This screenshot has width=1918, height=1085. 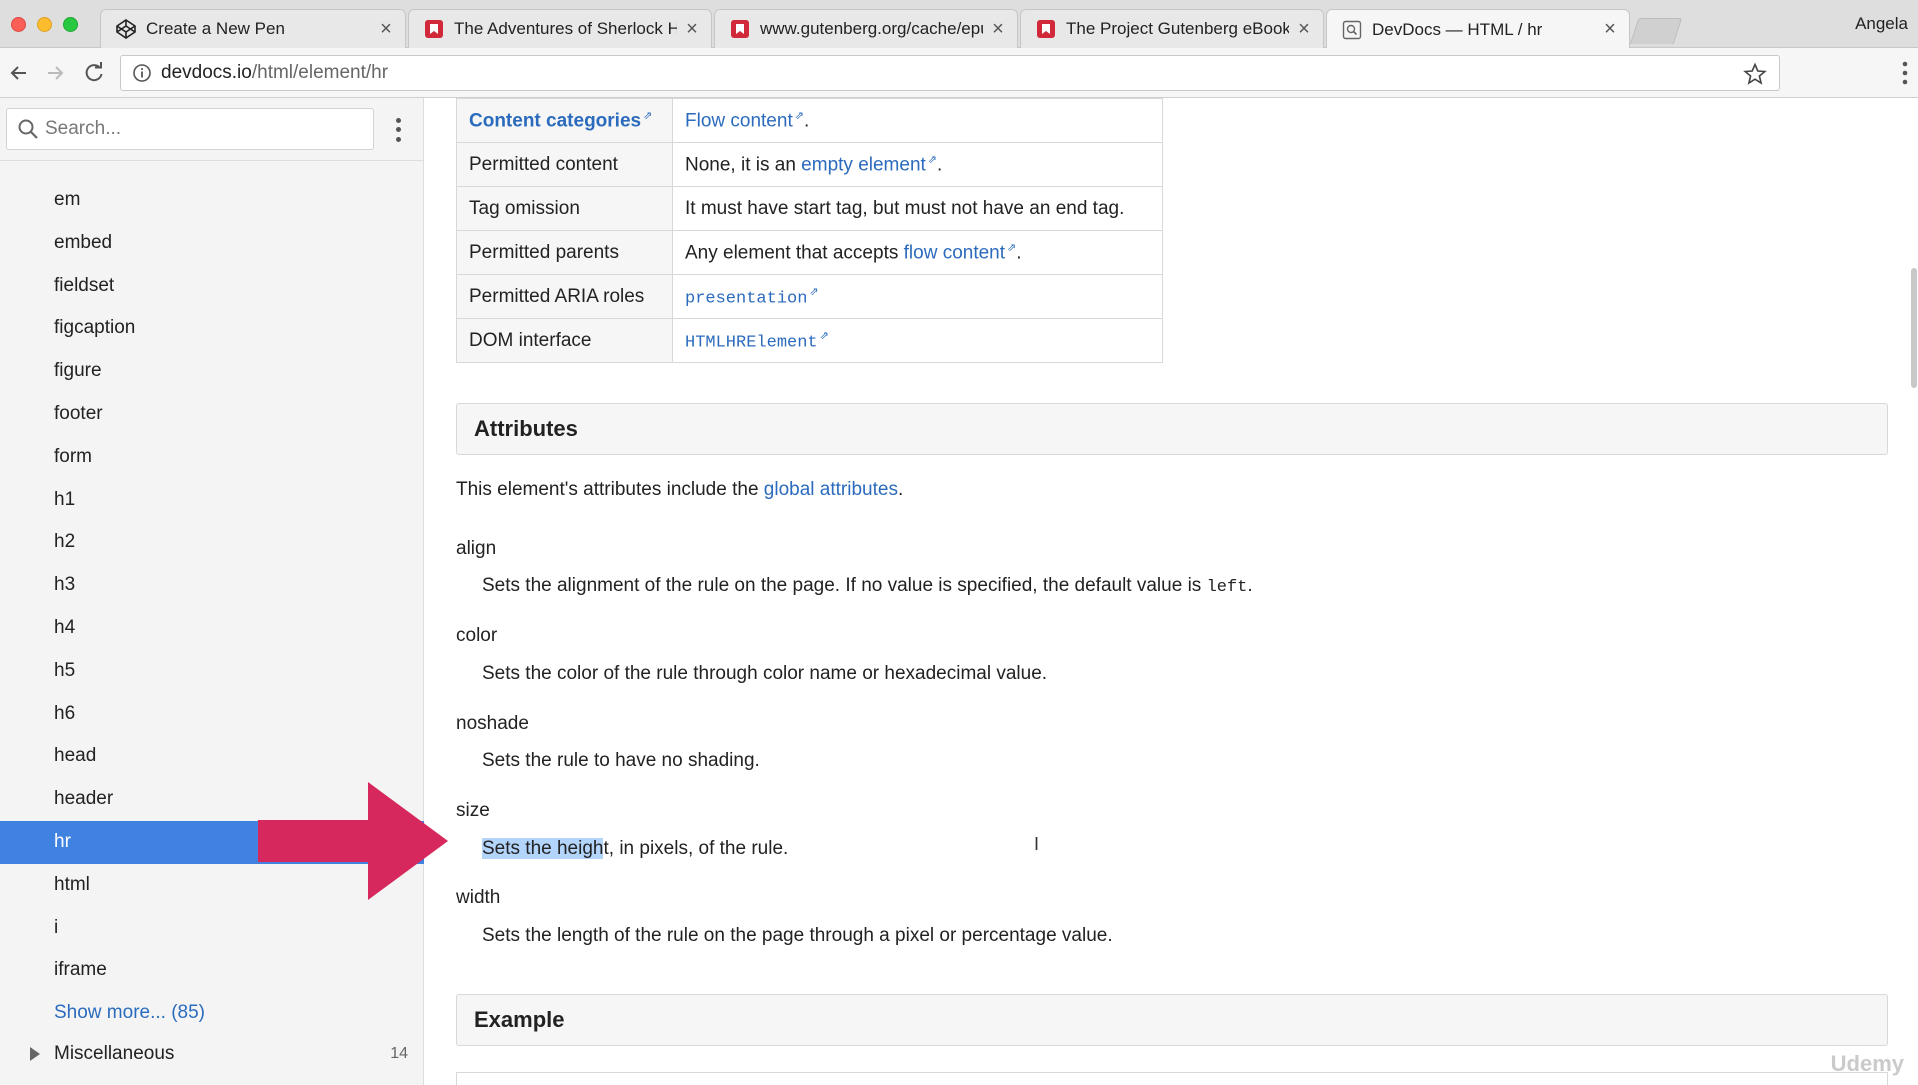 What do you see at coordinates (564, 252) in the screenshot?
I see `table-key: Permitted parents` at bounding box center [564, 252].